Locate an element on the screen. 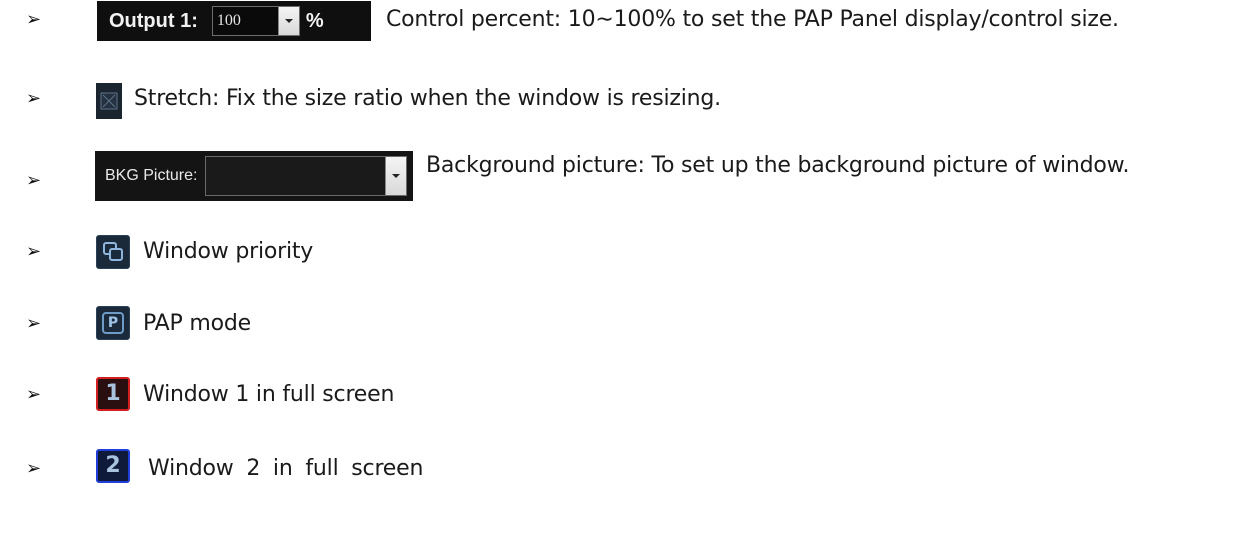  window-1-glyph: 1 is located at coordinates (113, 393).